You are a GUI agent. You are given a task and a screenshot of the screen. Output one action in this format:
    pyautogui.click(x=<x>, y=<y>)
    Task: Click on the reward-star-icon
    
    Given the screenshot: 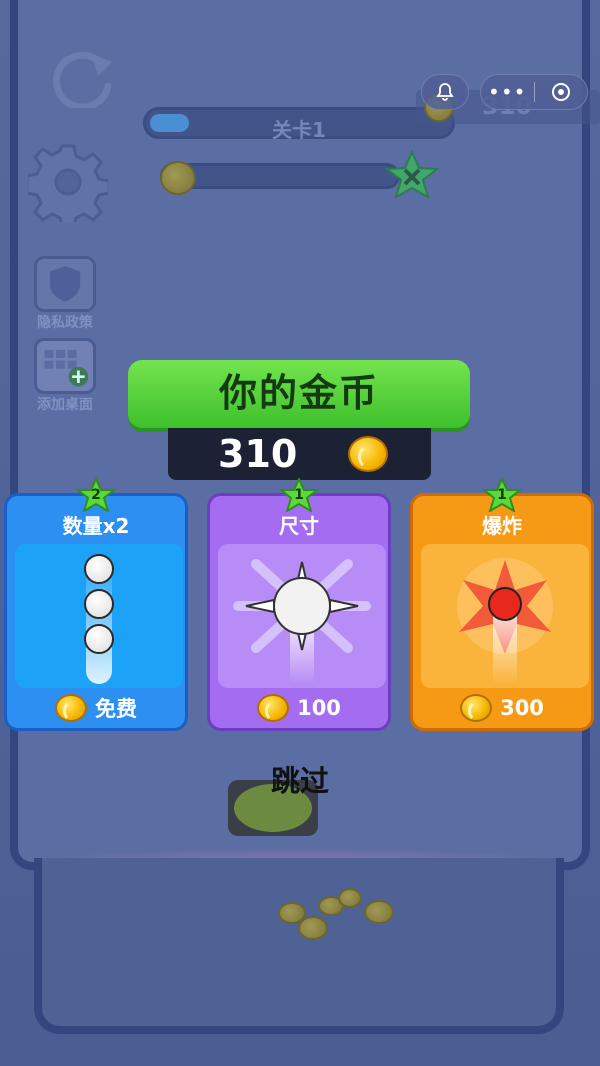 What is the action you would take?
    pyautogui.click(x=412, y=175)
    